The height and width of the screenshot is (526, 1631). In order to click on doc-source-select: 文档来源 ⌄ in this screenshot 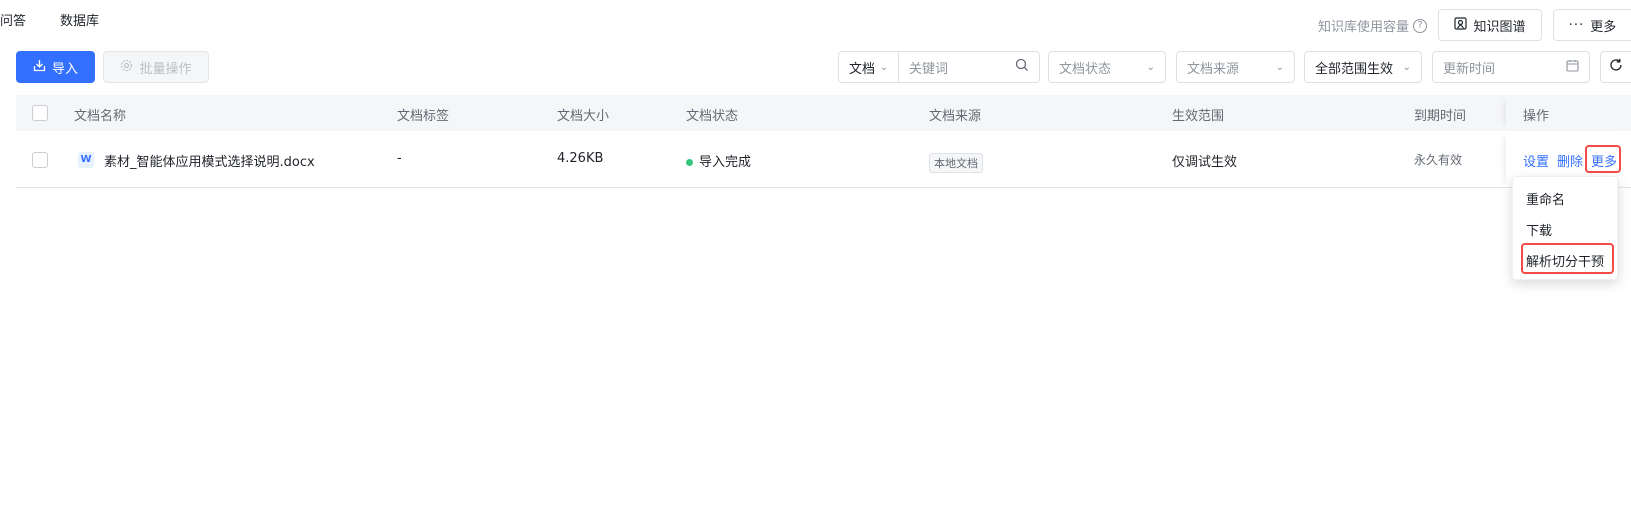, I will do `click(1235, 67)`.